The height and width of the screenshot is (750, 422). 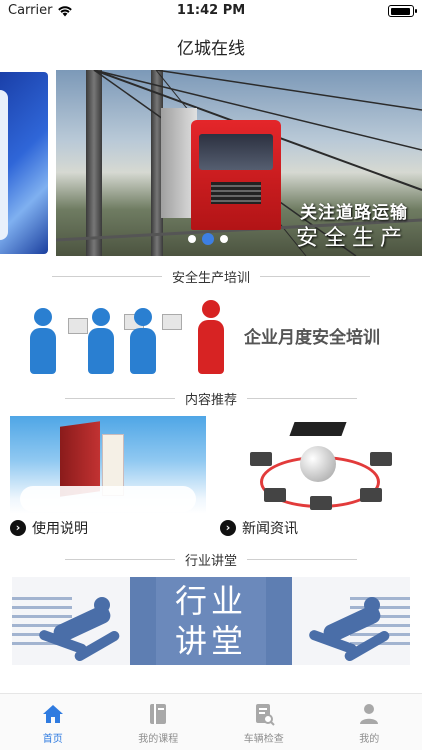 I want to click on profile-icon, so click(x=369, y=714).